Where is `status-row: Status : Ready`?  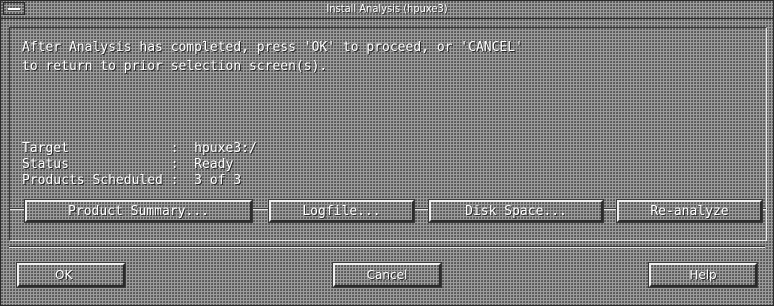
status-row: Status : Ready is located at coordinates (128, 164).